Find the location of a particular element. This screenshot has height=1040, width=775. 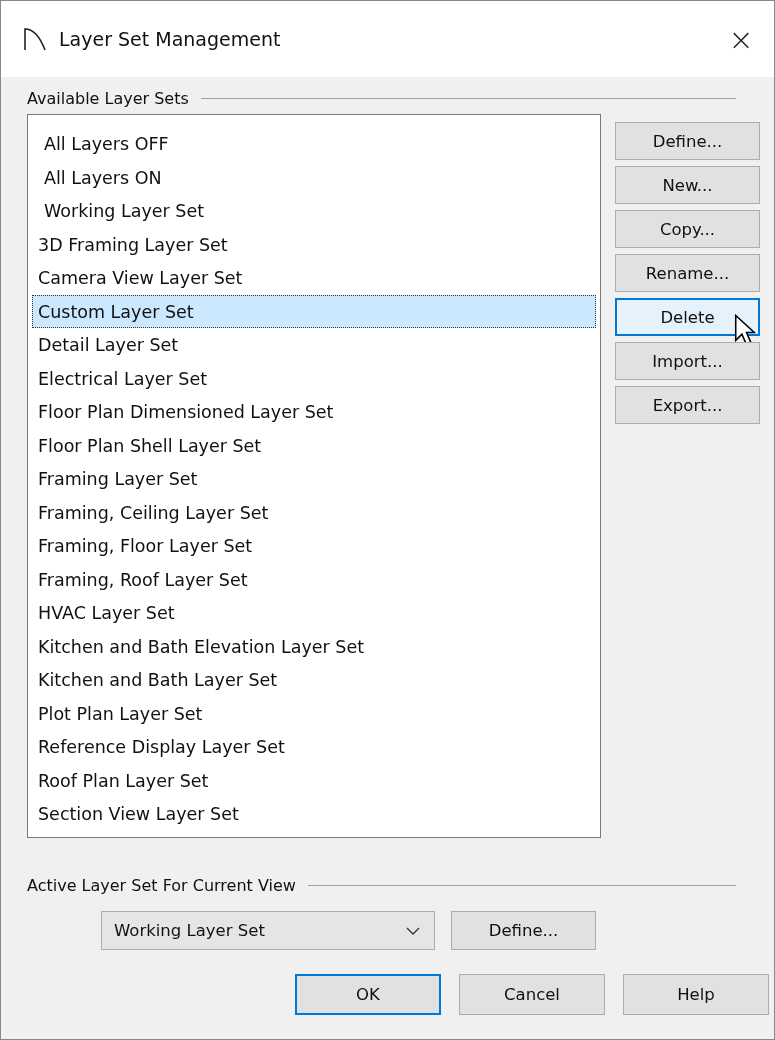

list-item: Framing, Floor Layer Set is located at coordinates (314, 546).